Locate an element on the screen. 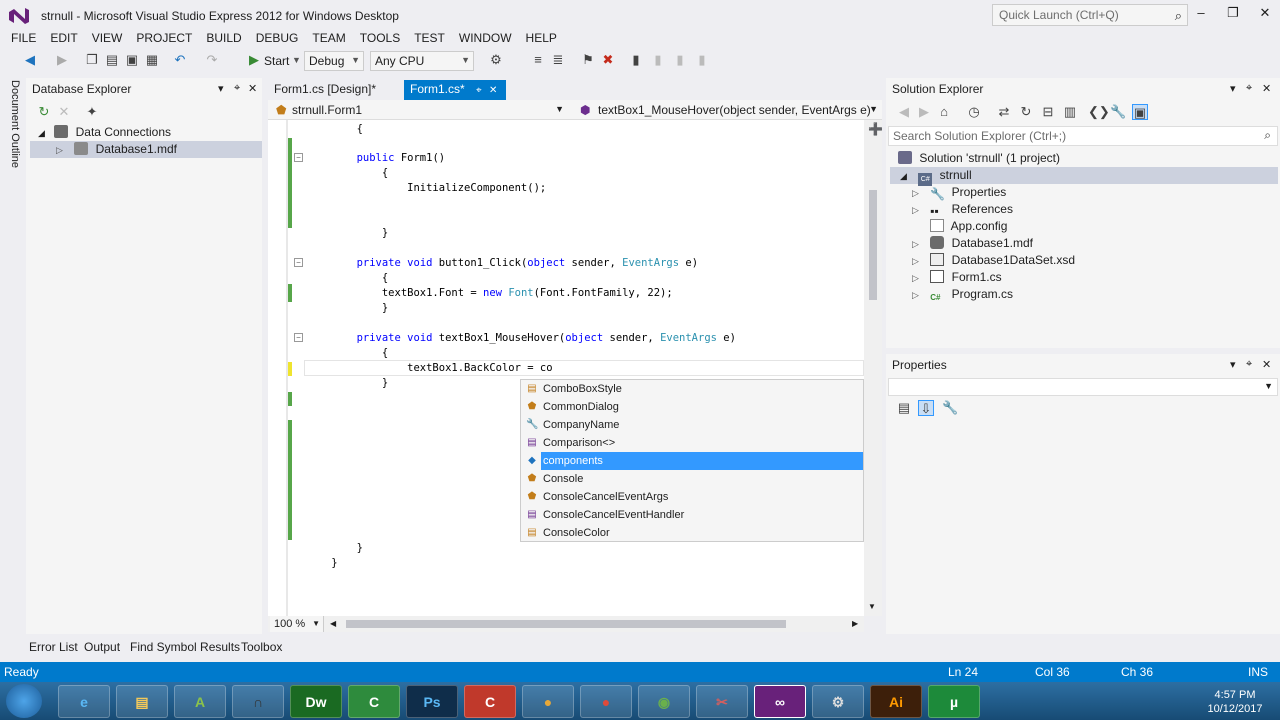  expanded-arrow-icon: ◢ is located at coordinates (41, 133).